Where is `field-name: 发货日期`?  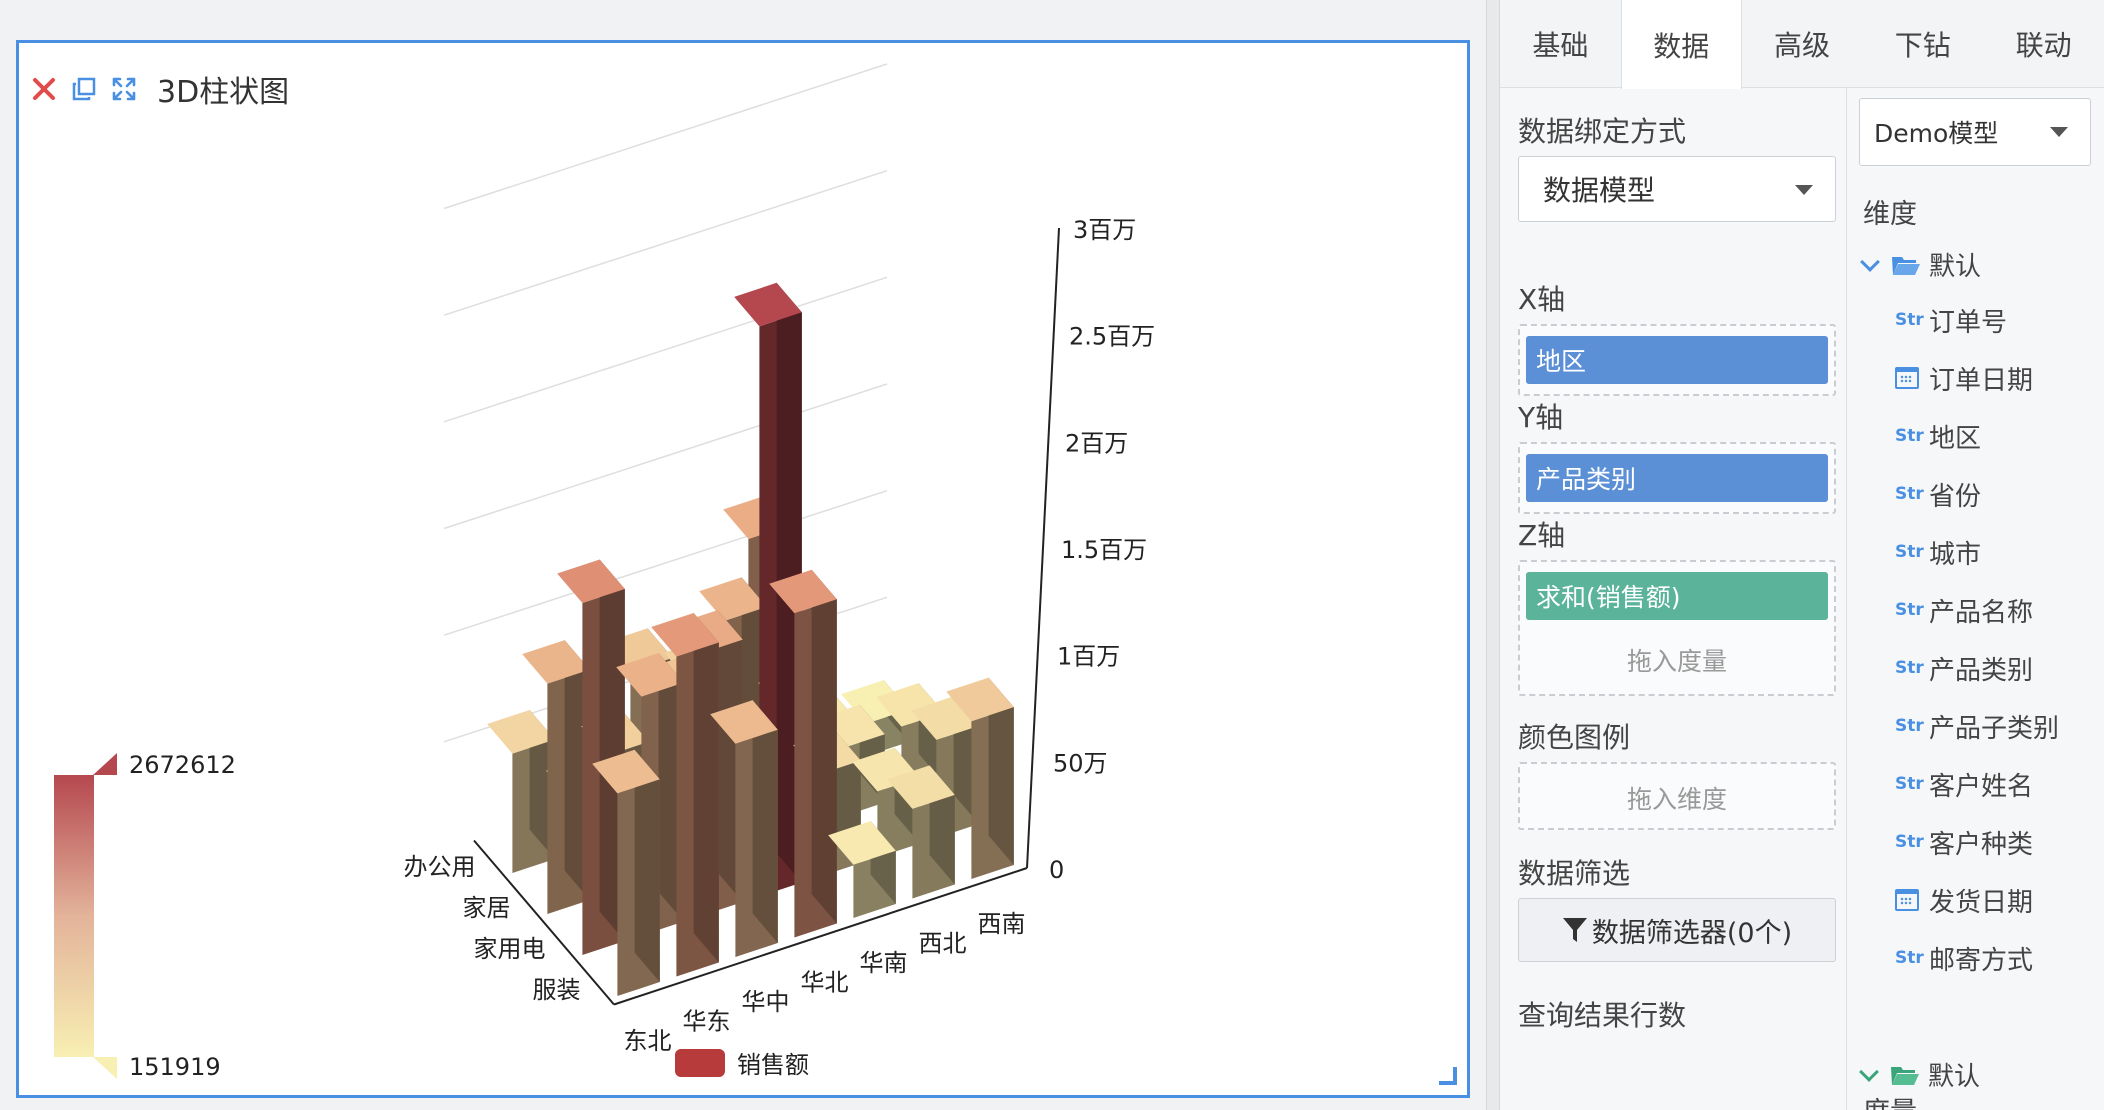 field-name: 发货日期 is located at coordinates (1981, 902).